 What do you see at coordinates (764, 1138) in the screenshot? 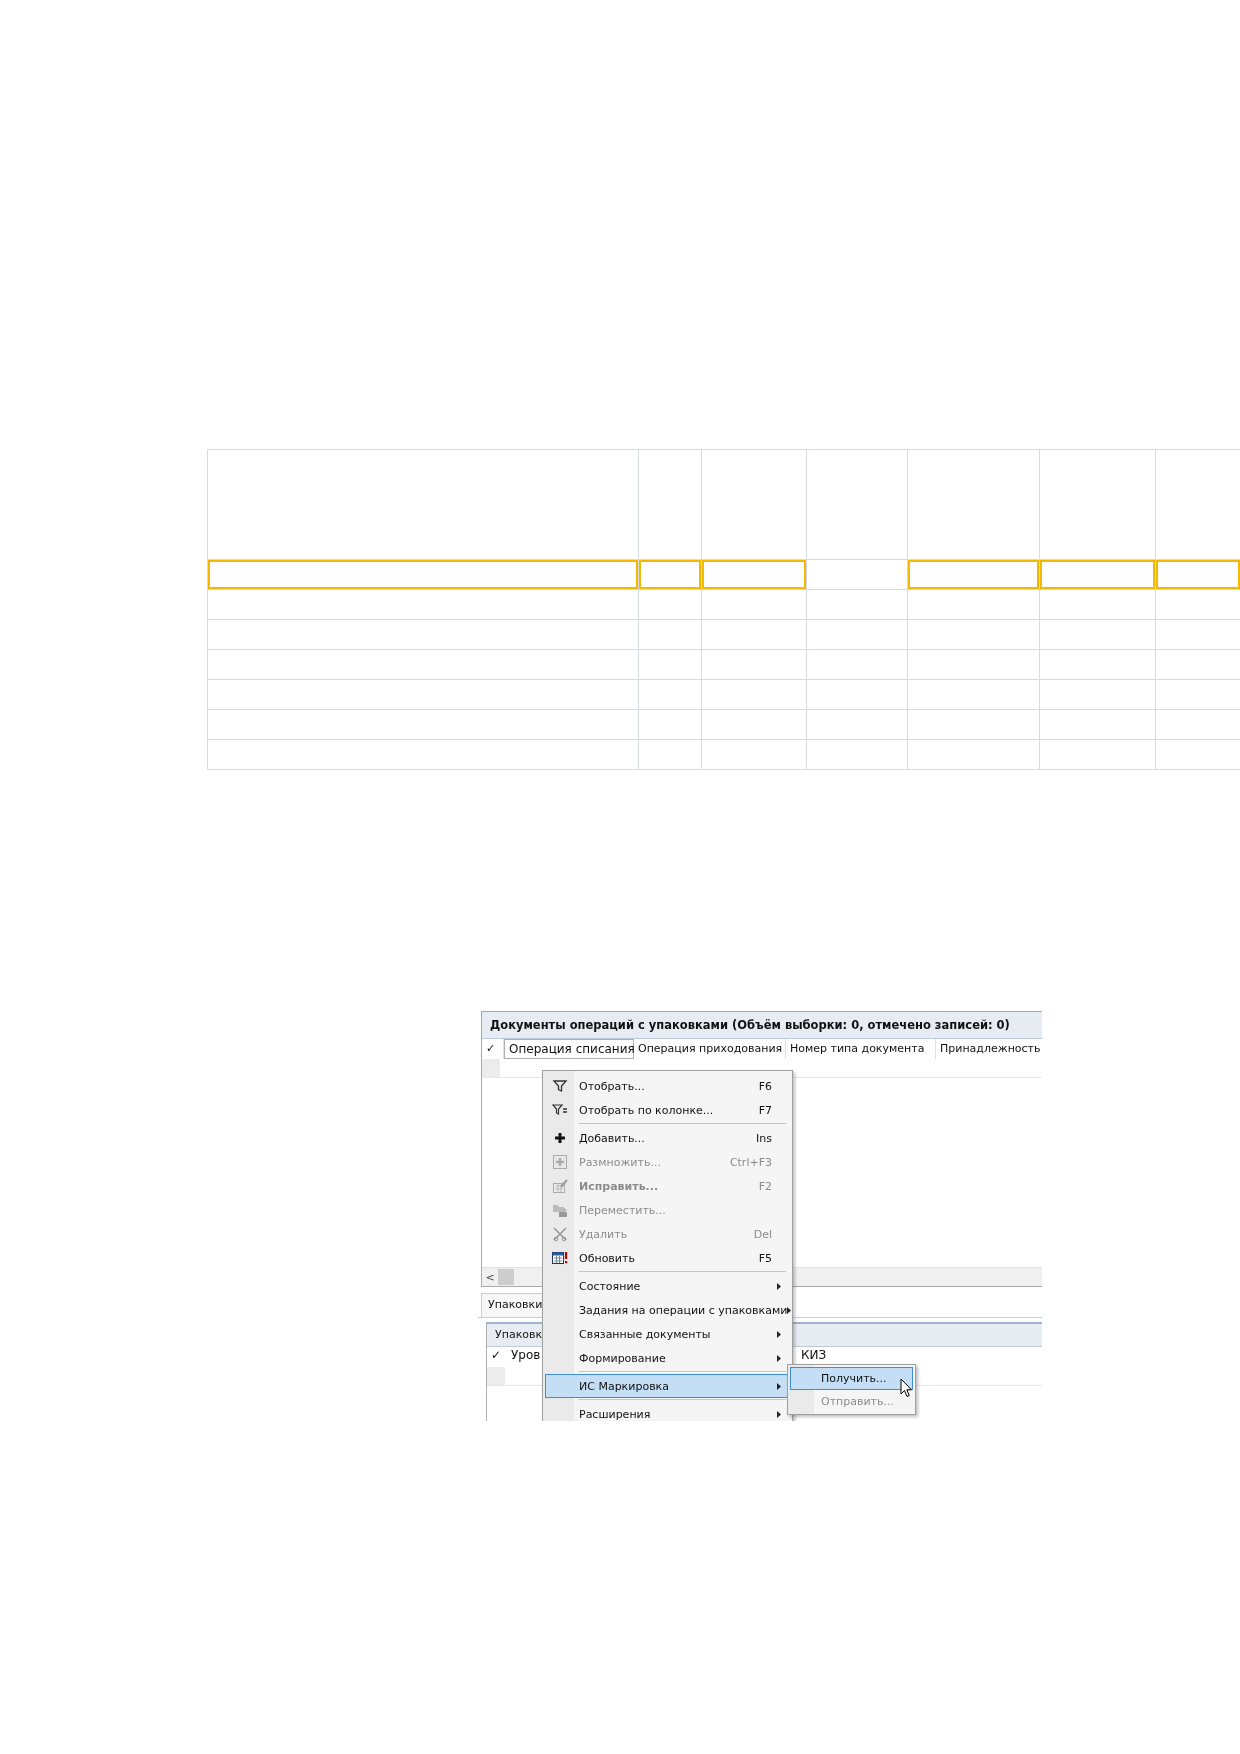
I see `shortcut-label: Ins` at bounding box center [764, 1138].